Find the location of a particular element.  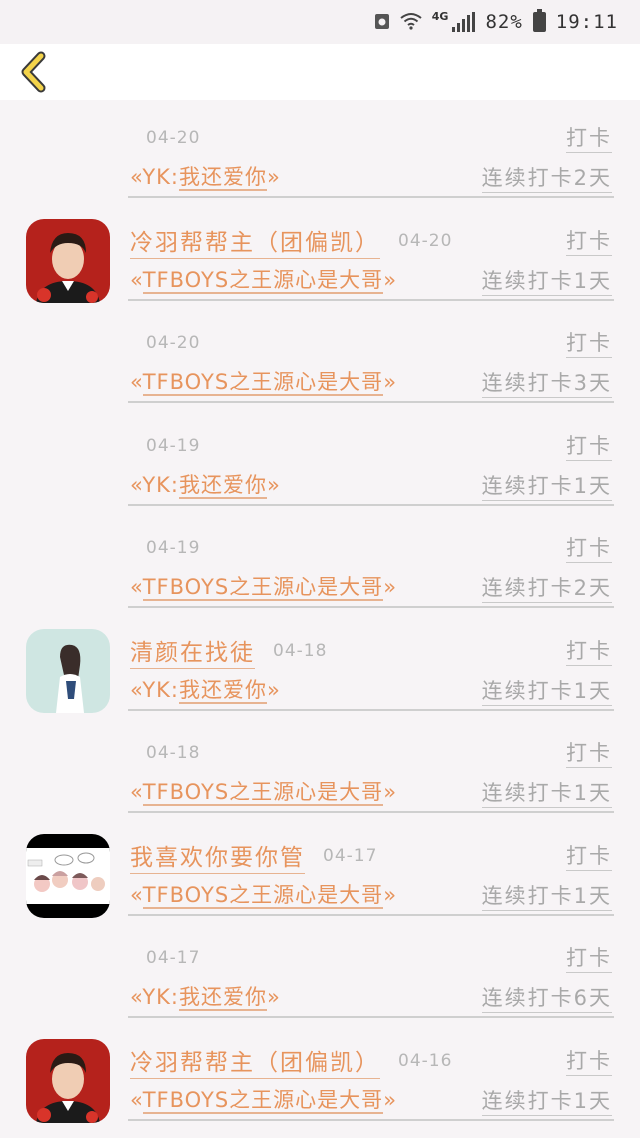

record-header: 冷羽帮帮主（团偏凯） 04-16 打卡 is located at coordinates (371, 1061).